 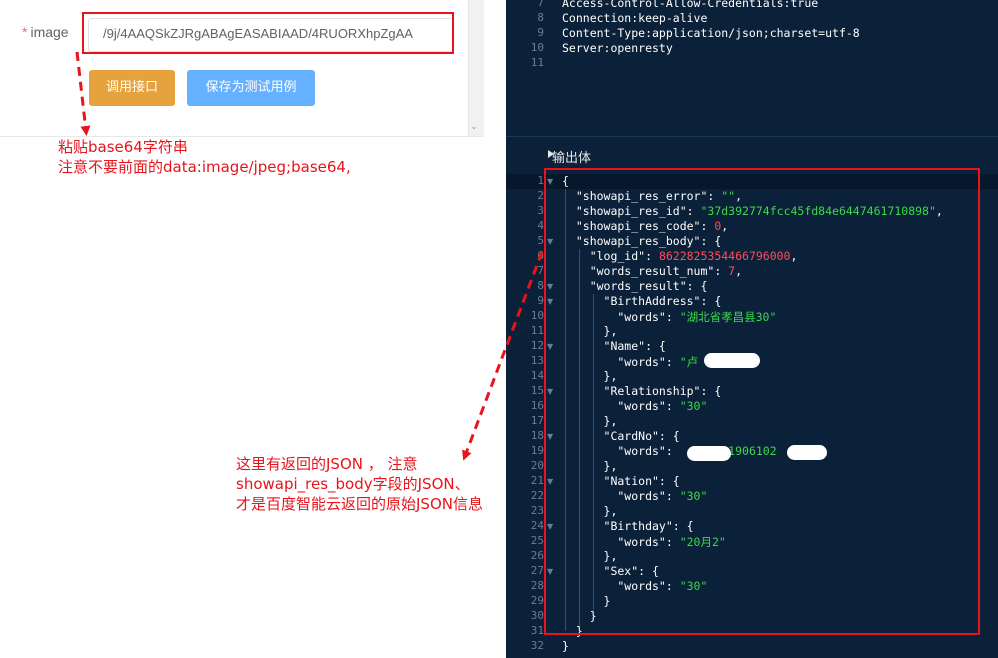 I want to click on annotation-line: showapi_res_body字段的JSON、, so click(x=353, y=484).